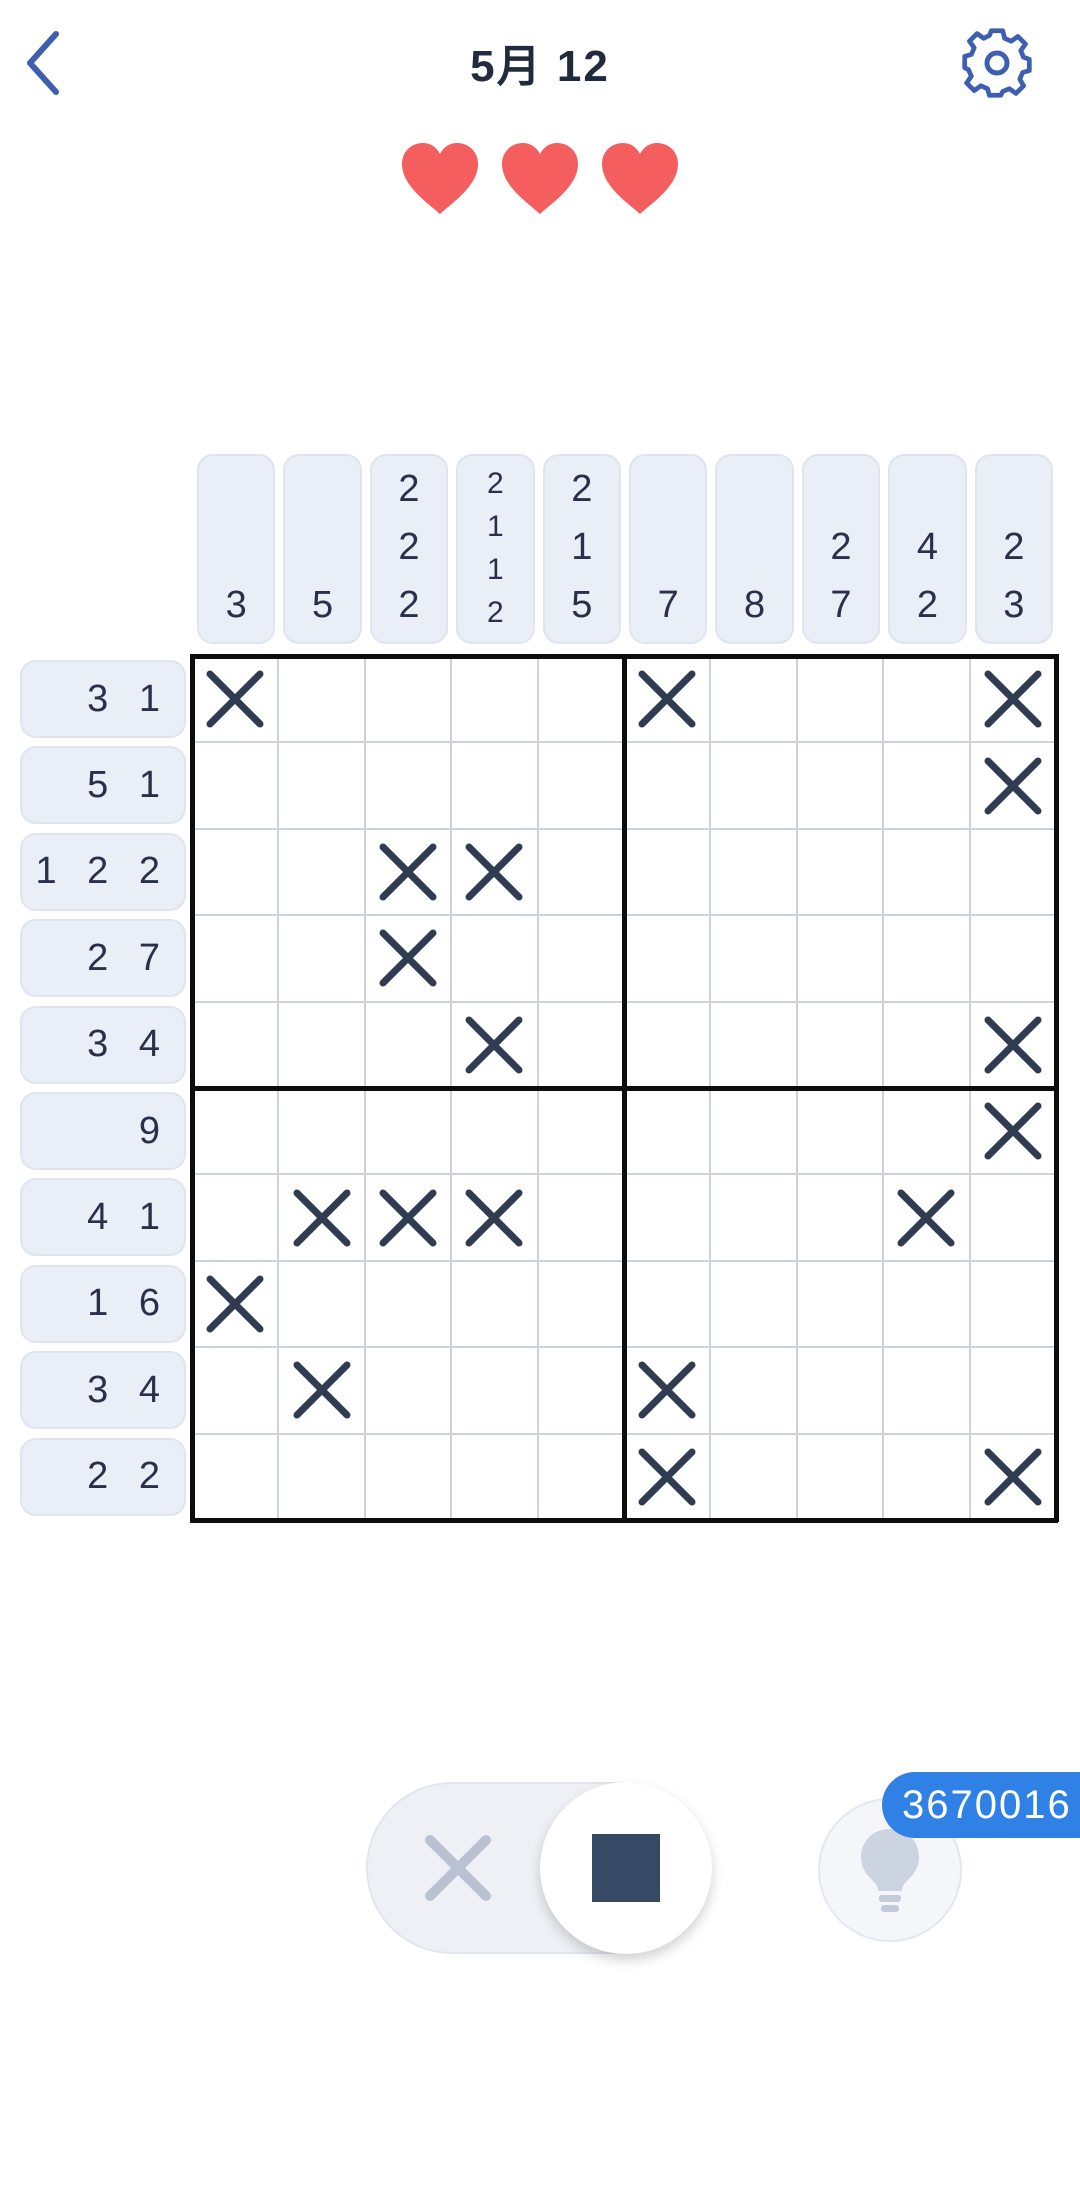  I want to click on mode-fill-button, so click(626, 1868).